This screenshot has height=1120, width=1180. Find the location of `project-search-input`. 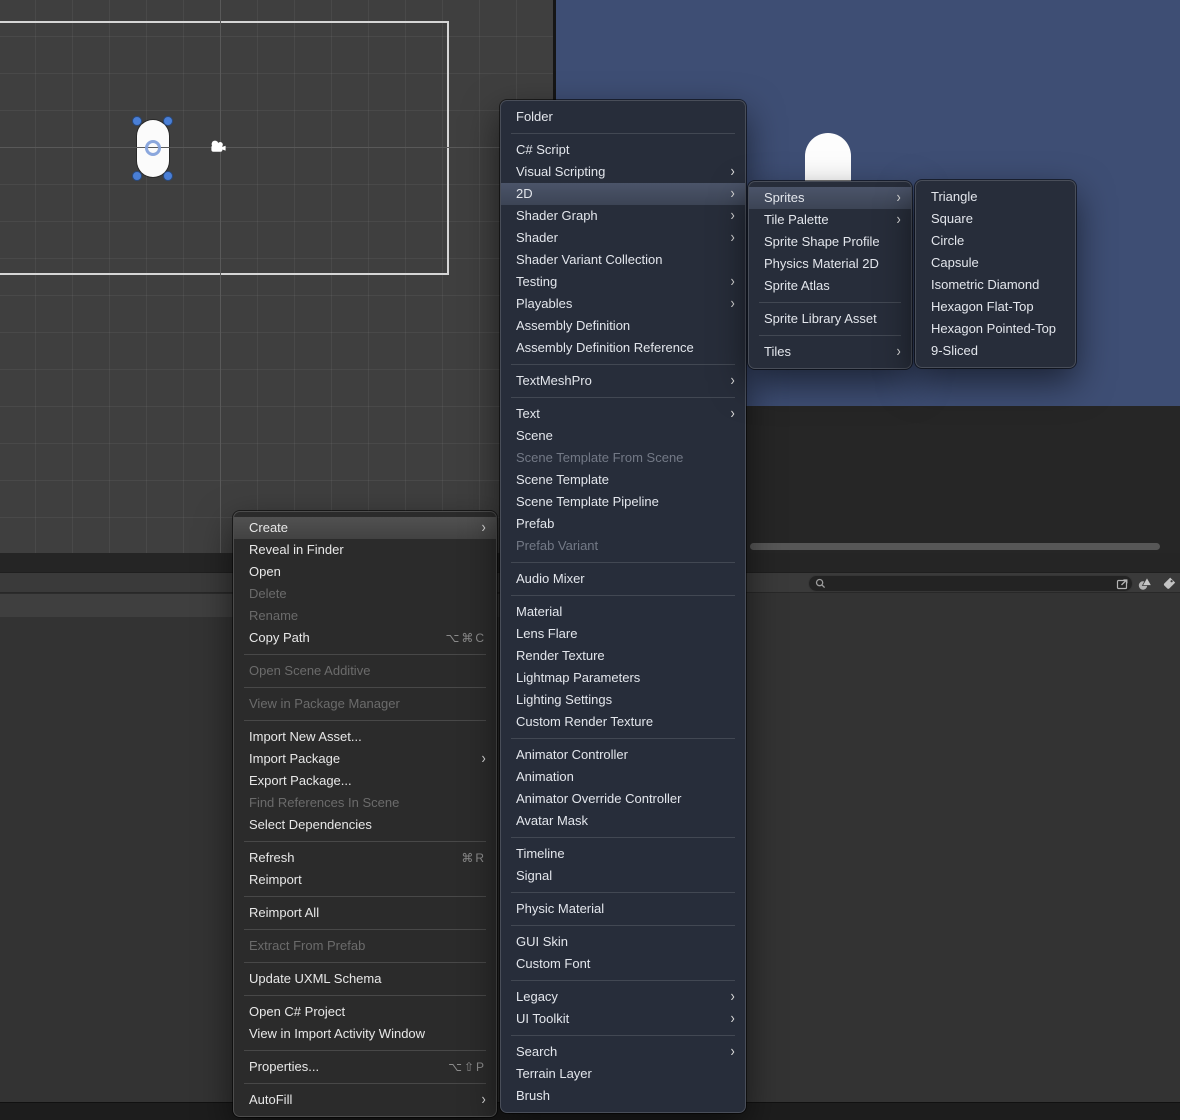

project-search-input is located at coordinates (971, 583).